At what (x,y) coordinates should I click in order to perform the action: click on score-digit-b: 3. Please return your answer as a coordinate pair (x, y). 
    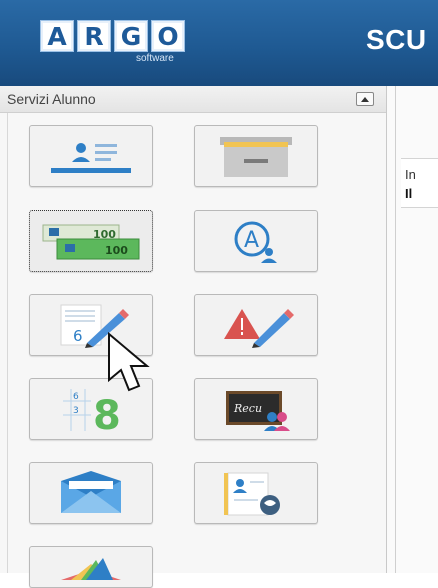
    Looking at the image, I should click on (76, 411).